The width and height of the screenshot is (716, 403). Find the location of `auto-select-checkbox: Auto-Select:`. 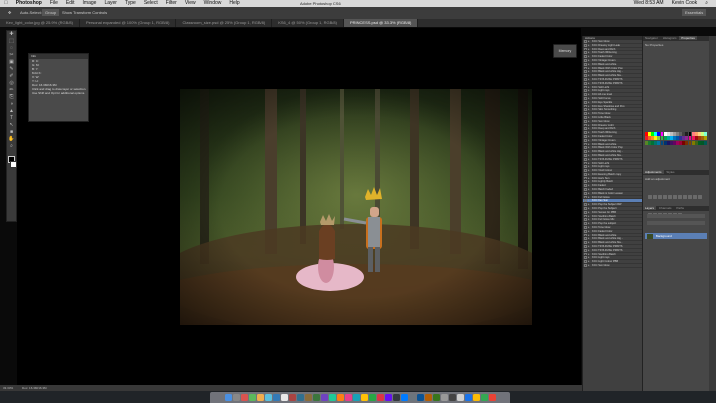

auto-select-checkbox: Auto-Select: is located at coordinates (31, 13).